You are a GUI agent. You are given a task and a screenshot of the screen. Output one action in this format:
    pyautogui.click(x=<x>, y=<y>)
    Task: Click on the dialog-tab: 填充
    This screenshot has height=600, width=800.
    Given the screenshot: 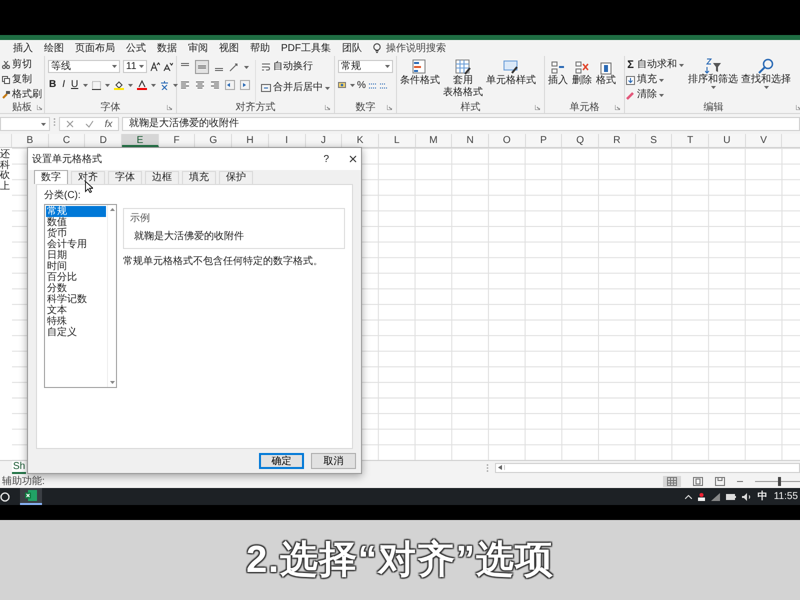 What is the action you would take?
    pyautogui.click(x=199, y=177)
    